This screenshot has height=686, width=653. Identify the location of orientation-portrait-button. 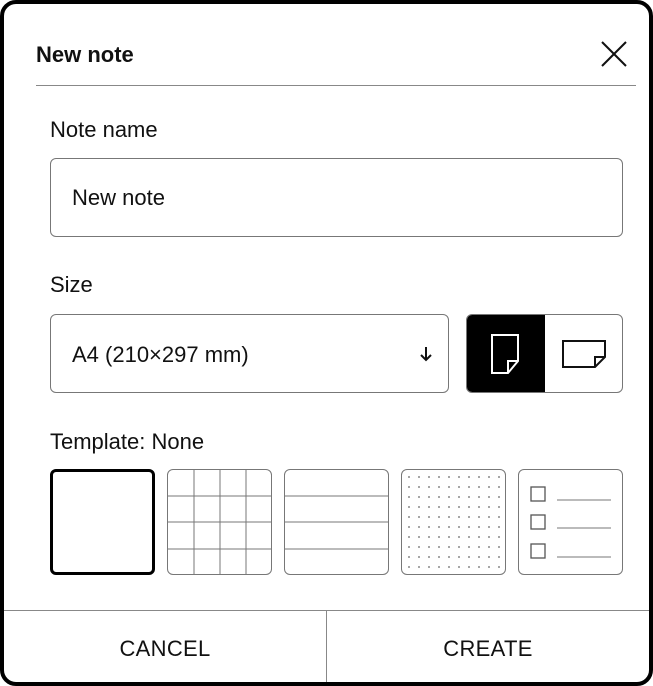
(506, 353).